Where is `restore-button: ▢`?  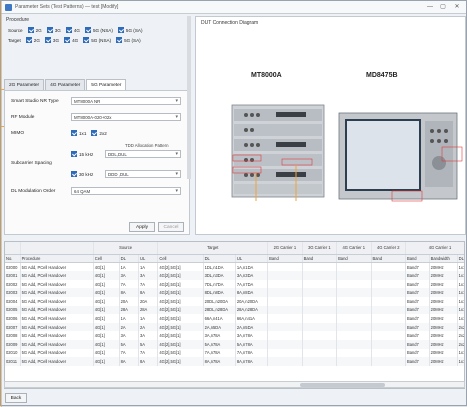
restore-button: ▢ is located at coordinates (443, 7).